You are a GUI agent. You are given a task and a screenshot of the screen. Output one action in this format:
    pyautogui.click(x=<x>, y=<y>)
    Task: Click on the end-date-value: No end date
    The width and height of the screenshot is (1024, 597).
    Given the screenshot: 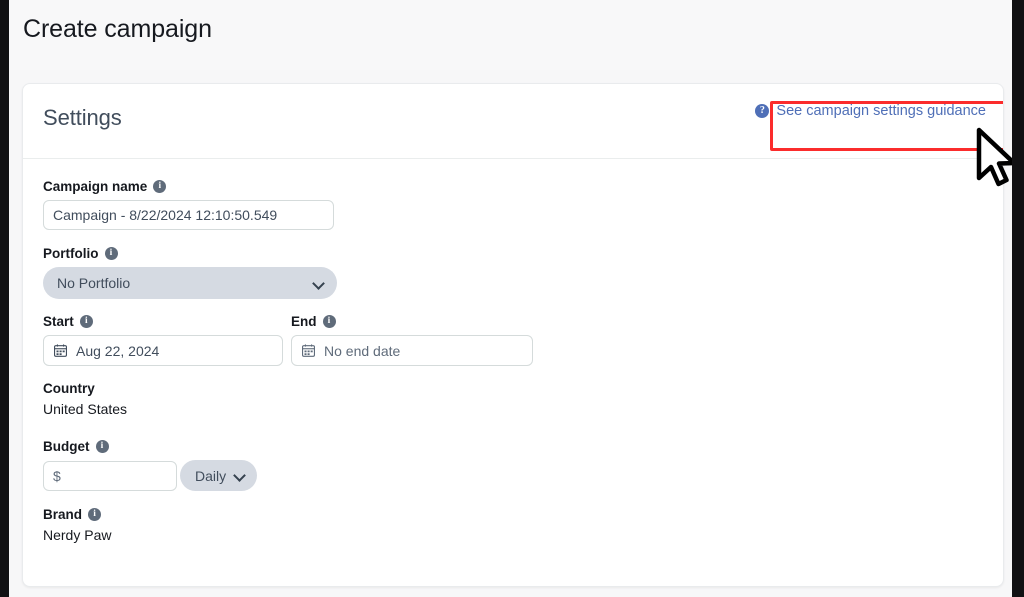 What is the action you would take?
    pyautogui.click(x=362, y=350)
    